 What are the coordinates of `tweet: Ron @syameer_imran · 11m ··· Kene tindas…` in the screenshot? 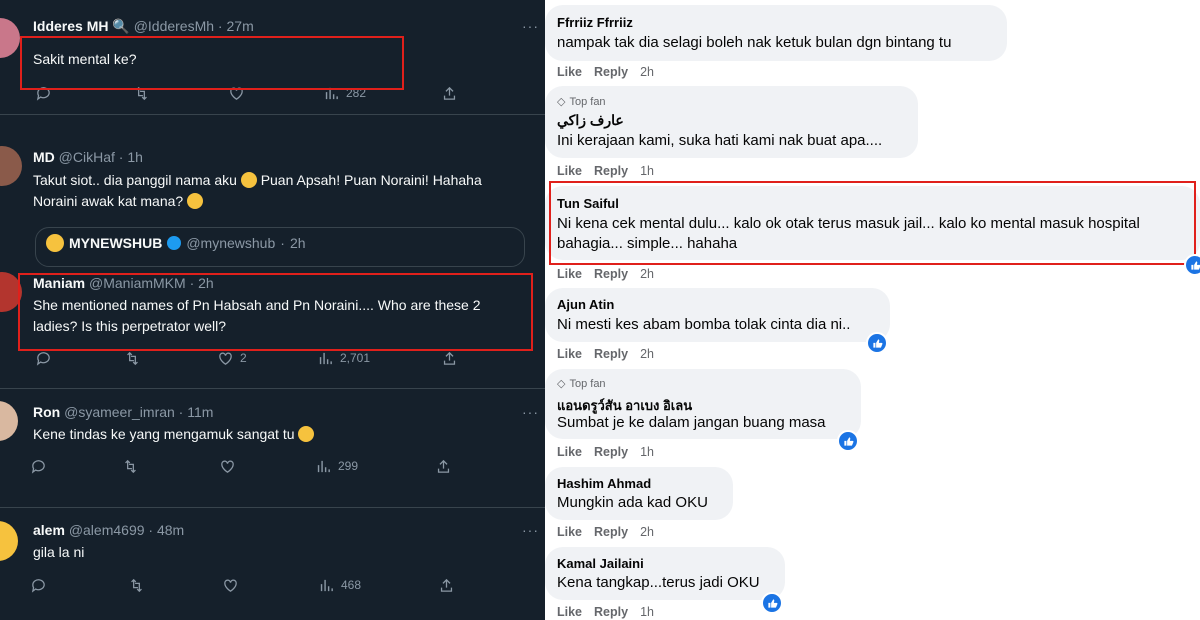 It's located at (272, 448).